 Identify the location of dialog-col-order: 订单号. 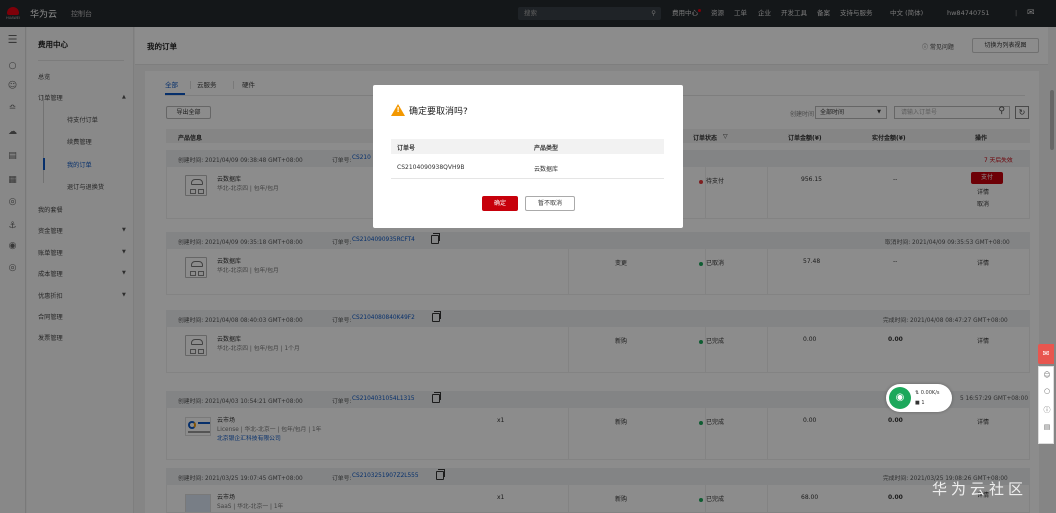
(406, 148).